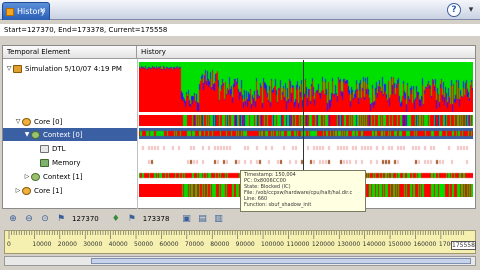 This screenshot has height=270, width=480. Describe the element at coordinates (220, 244) in the screenshot. I see `ruler-tick-label: 80000` at that location.